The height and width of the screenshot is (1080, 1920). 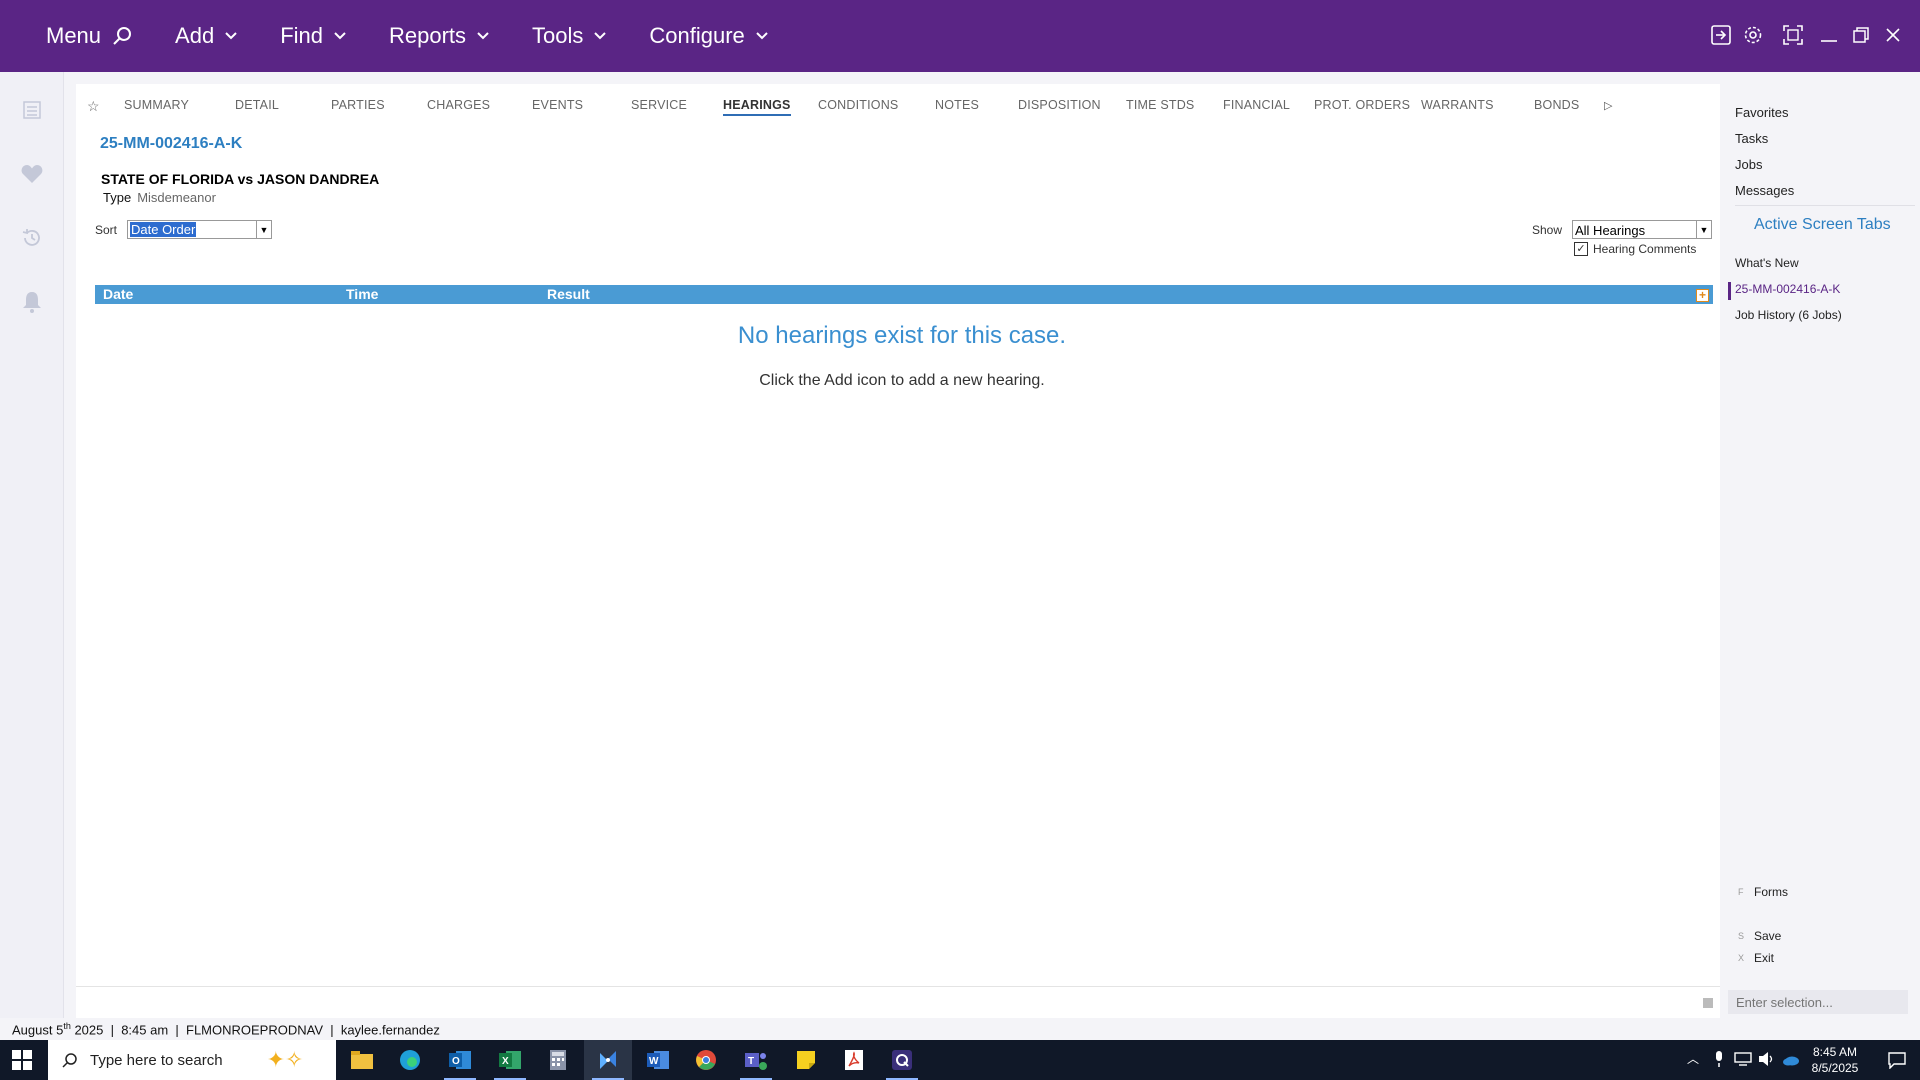 I want to click on close-icon, so click(x=1893, y=35).